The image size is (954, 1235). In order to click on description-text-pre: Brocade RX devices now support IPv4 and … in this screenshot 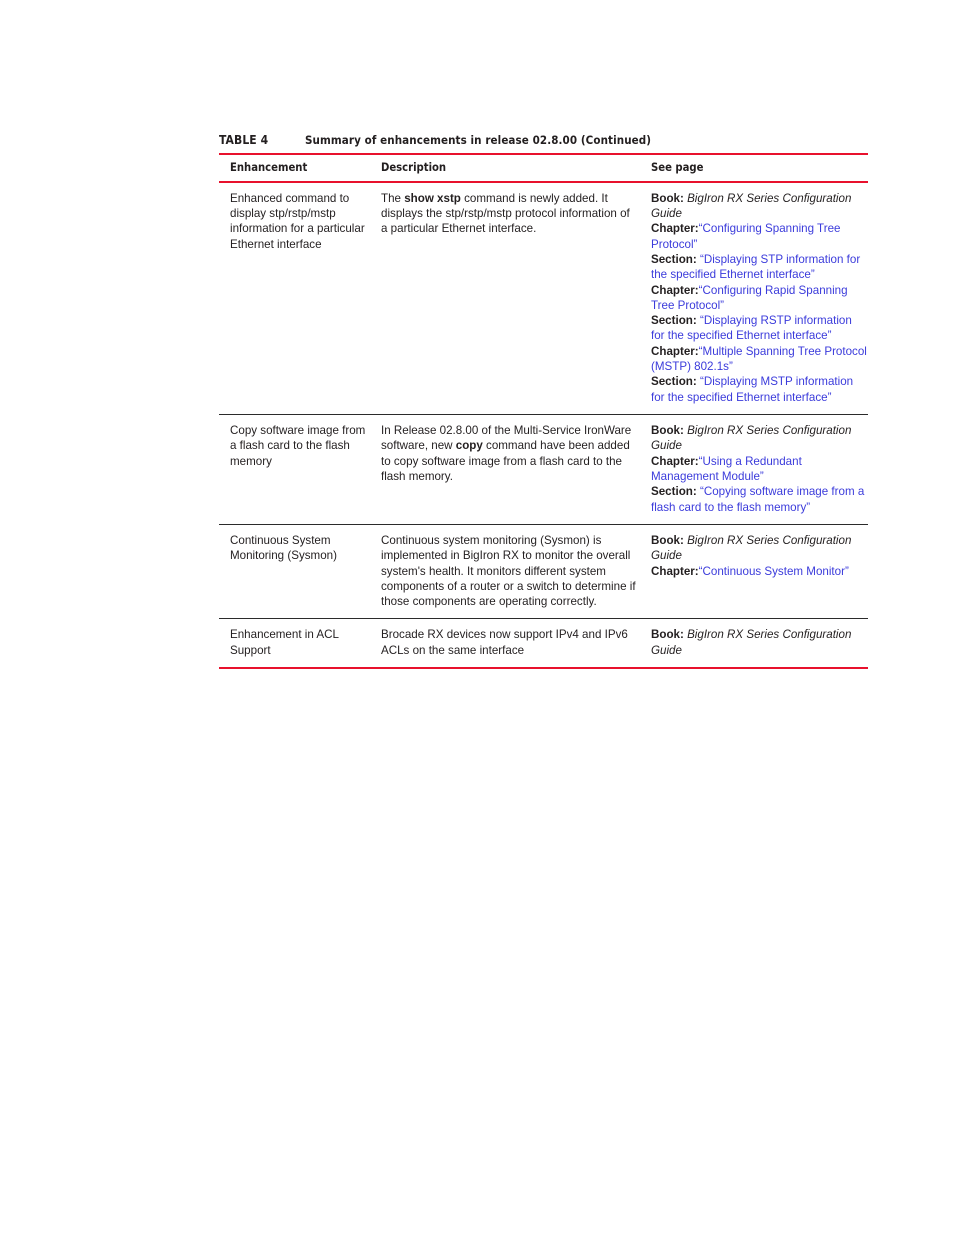, I will do `click(504, 642)`.